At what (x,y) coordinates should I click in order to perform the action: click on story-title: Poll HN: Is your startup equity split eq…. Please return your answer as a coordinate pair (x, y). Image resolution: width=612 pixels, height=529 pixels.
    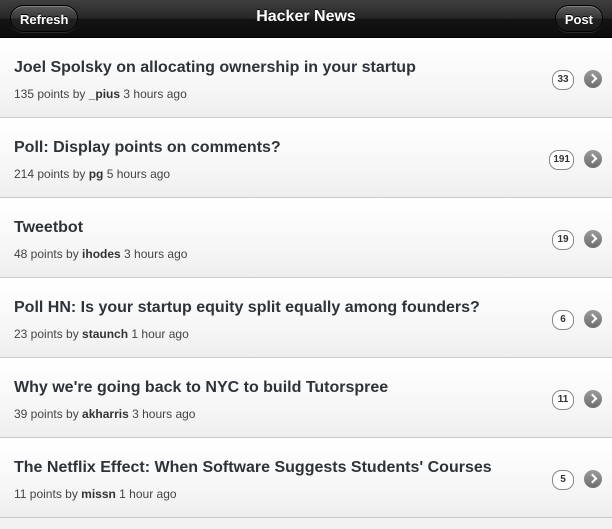
    Looking at the image, I should click on (247, 308).